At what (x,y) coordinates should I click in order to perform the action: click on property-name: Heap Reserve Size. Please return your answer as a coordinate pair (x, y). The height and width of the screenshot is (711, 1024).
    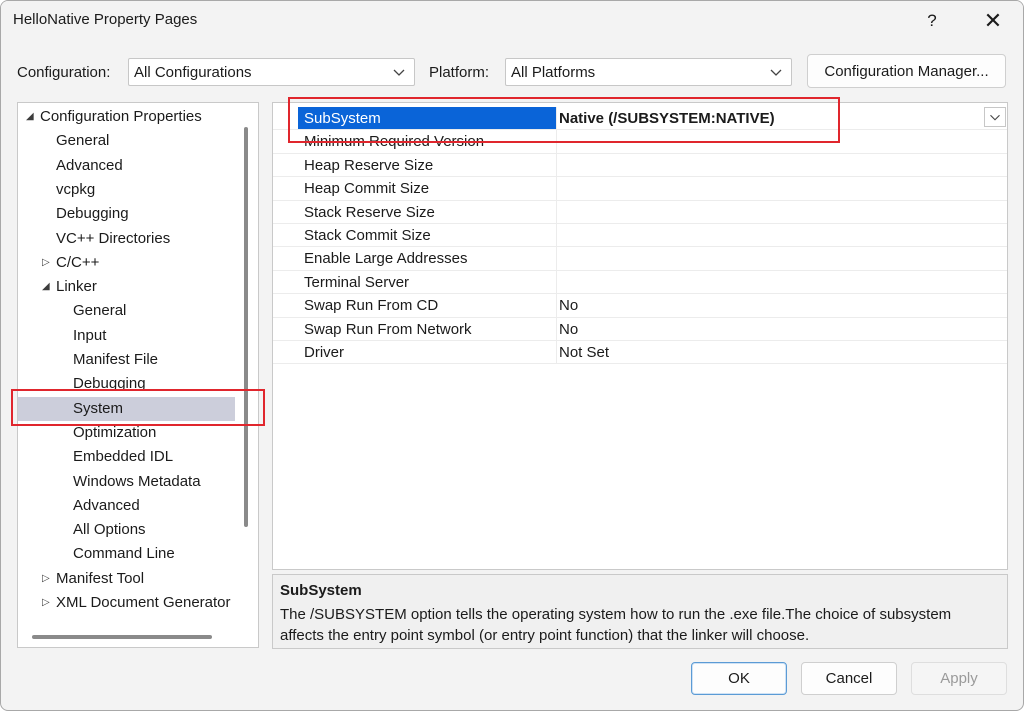
    Looking at the image, I should click on (427, 165).